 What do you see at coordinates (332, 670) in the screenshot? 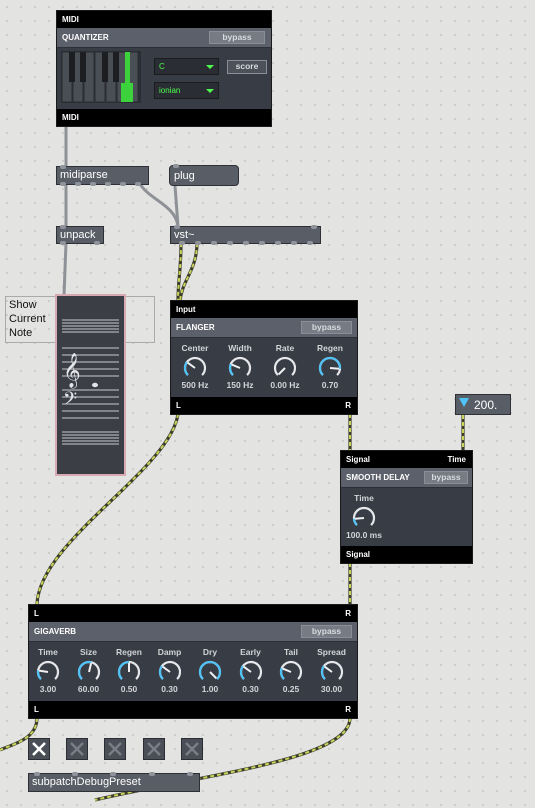
I see `dial-spread: Spread 30.00` at bounding box center [332, 670].